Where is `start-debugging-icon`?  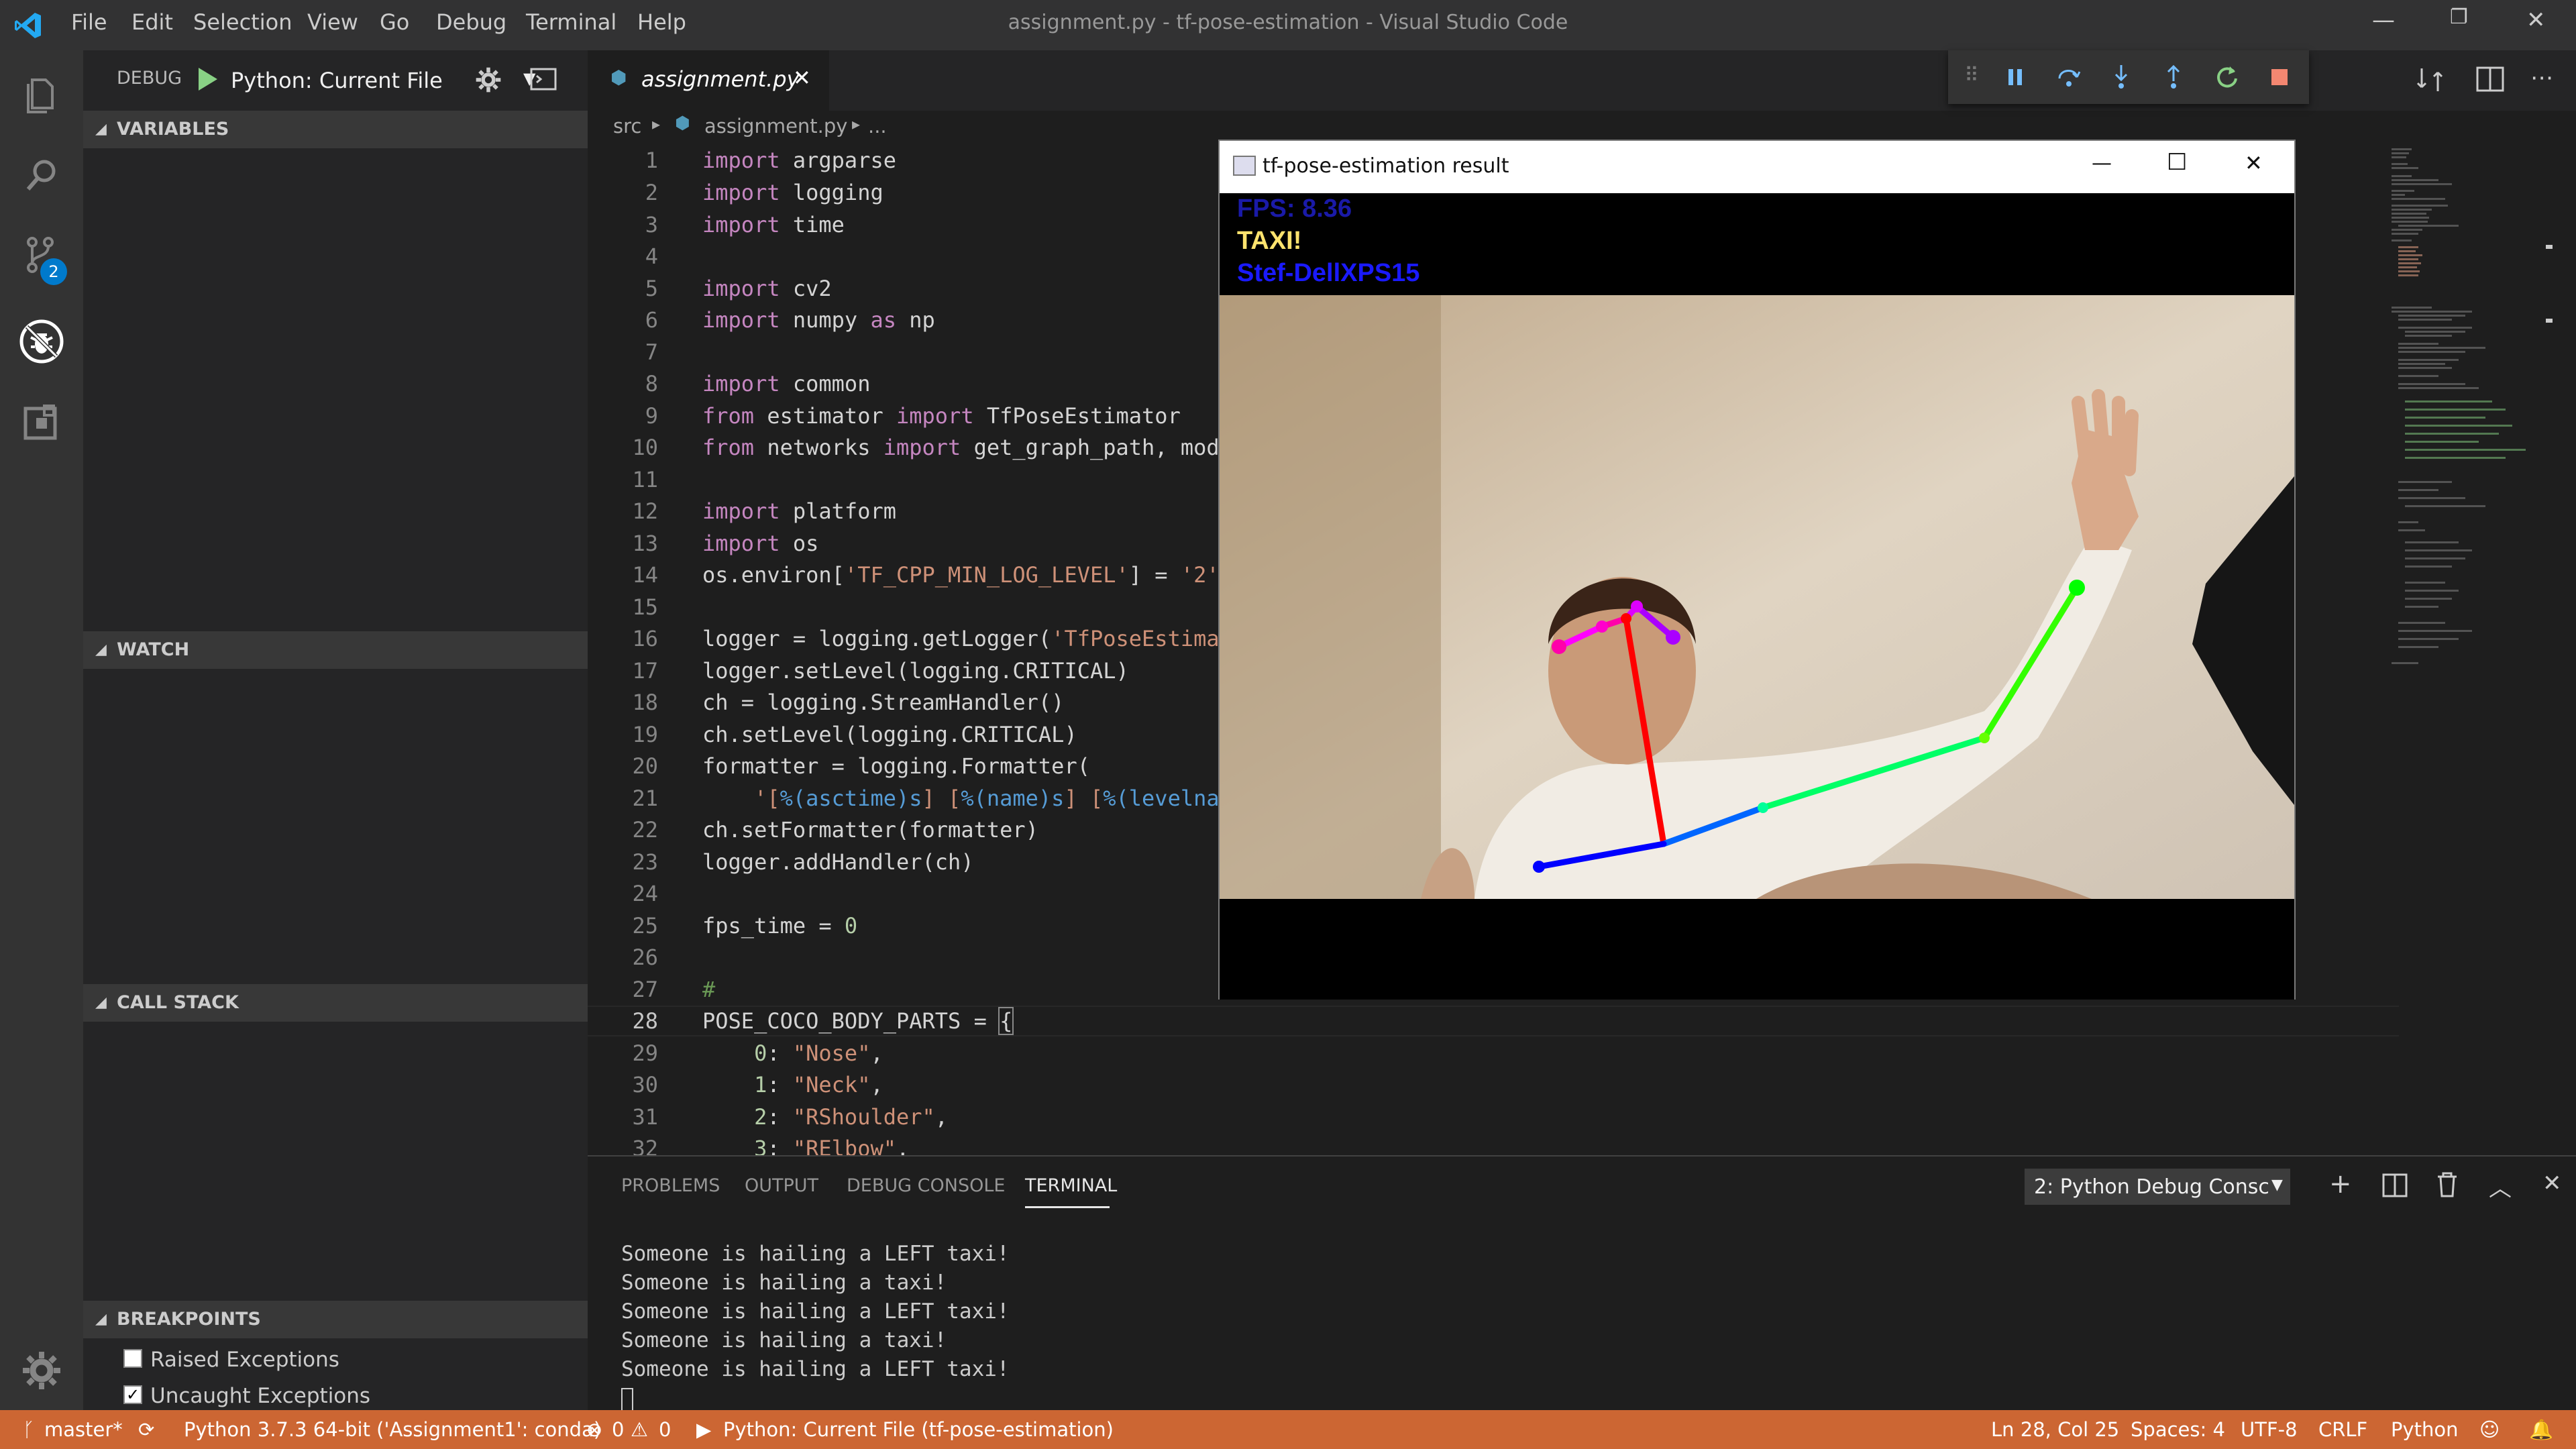
start-debugging-icon is located at coordinates (207, 79).